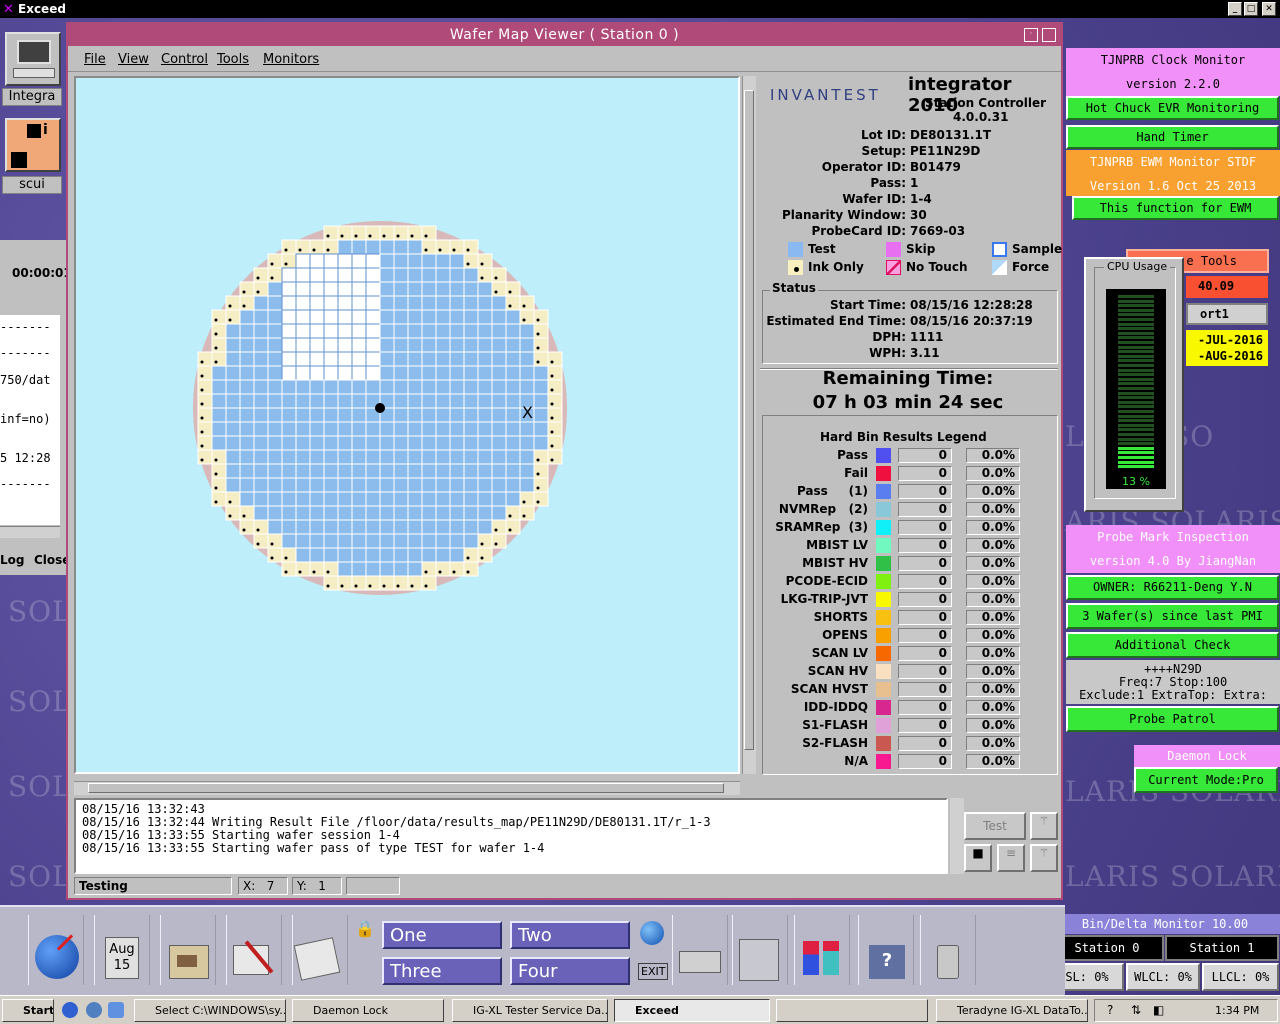 The height and width of the screenshot is (1024, 1280). I want to click on horizontal-scrollbar, so click(407, 788).